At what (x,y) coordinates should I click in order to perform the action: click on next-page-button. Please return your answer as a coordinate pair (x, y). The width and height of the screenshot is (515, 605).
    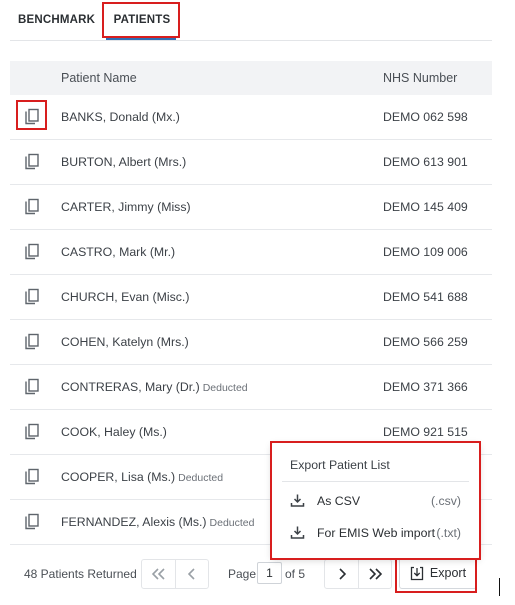
    Looking at the image, I should click on (341, 574).